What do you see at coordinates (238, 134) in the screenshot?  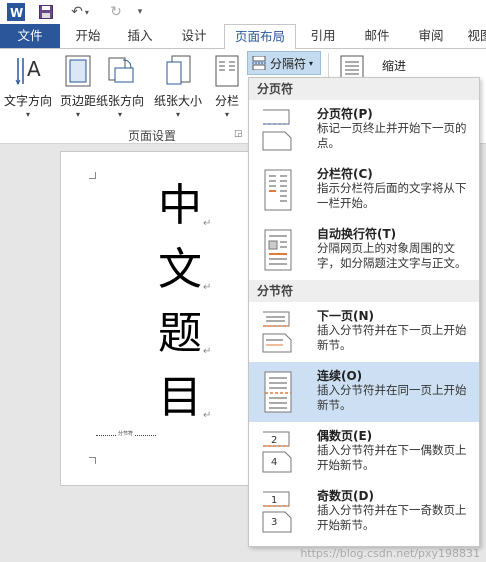 I see `dialog-launcher-icon: ◲` at bounding box center [238, 134].